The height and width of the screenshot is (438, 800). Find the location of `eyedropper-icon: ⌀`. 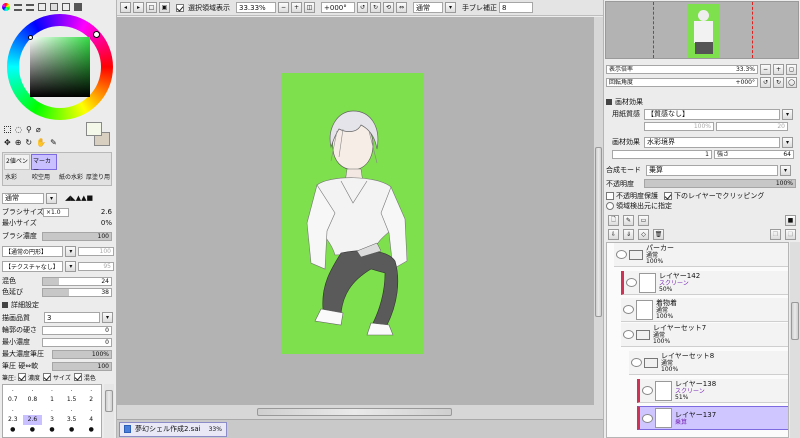

eyedropper-icon: ⌀ is located at coordinates (38, 129).